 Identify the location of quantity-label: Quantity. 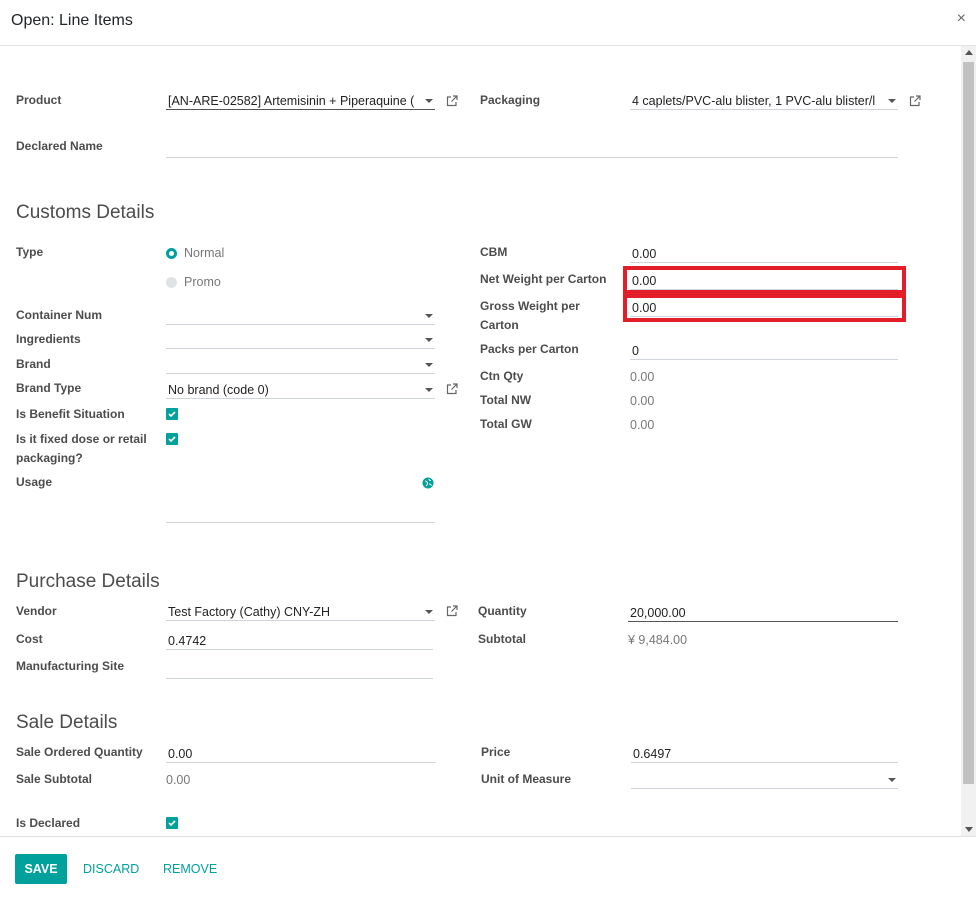
(502, 611).